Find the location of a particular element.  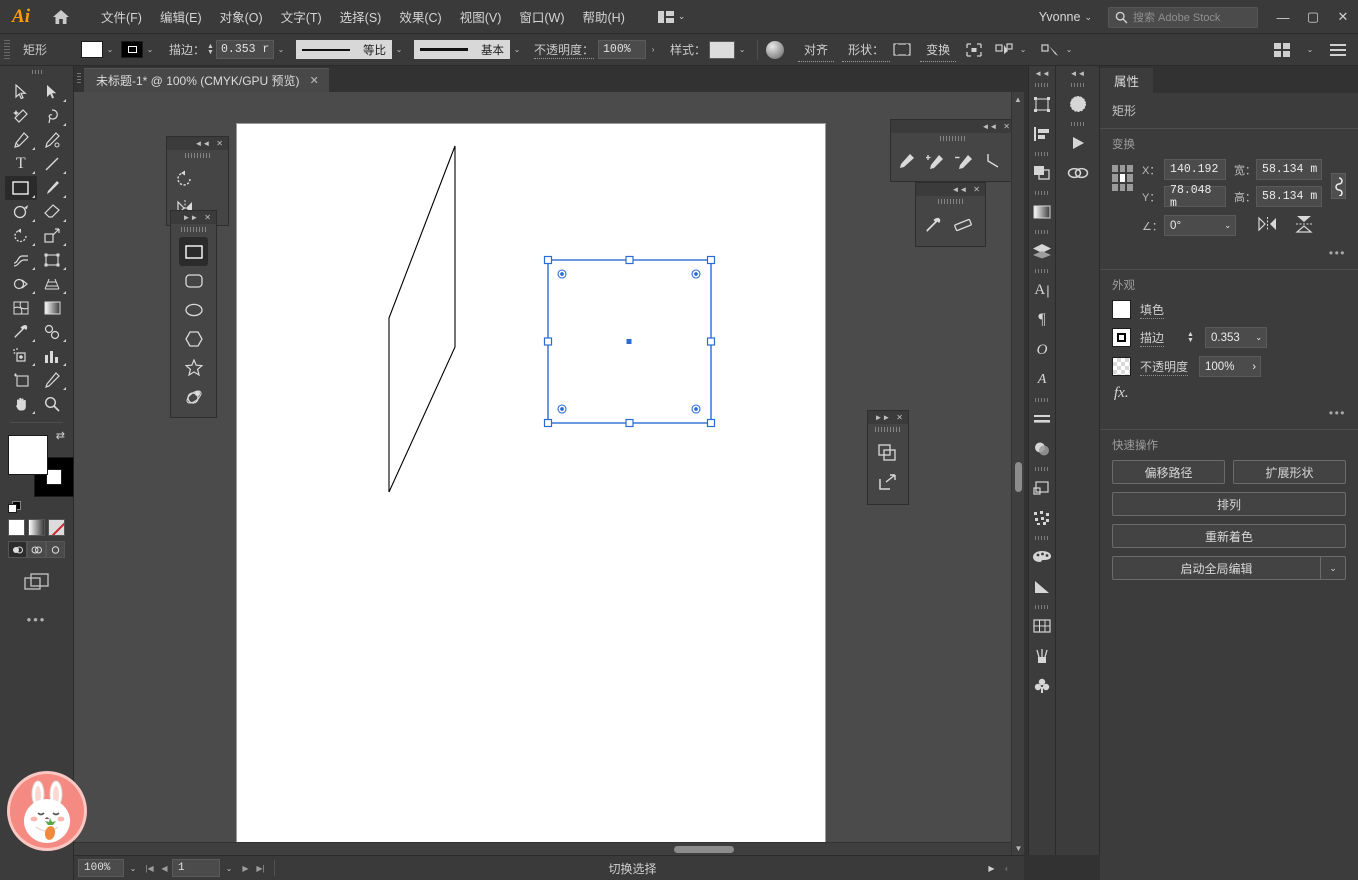

pen-tools-panel: ◄◄ ✕ is located at coordinates (953, 150).